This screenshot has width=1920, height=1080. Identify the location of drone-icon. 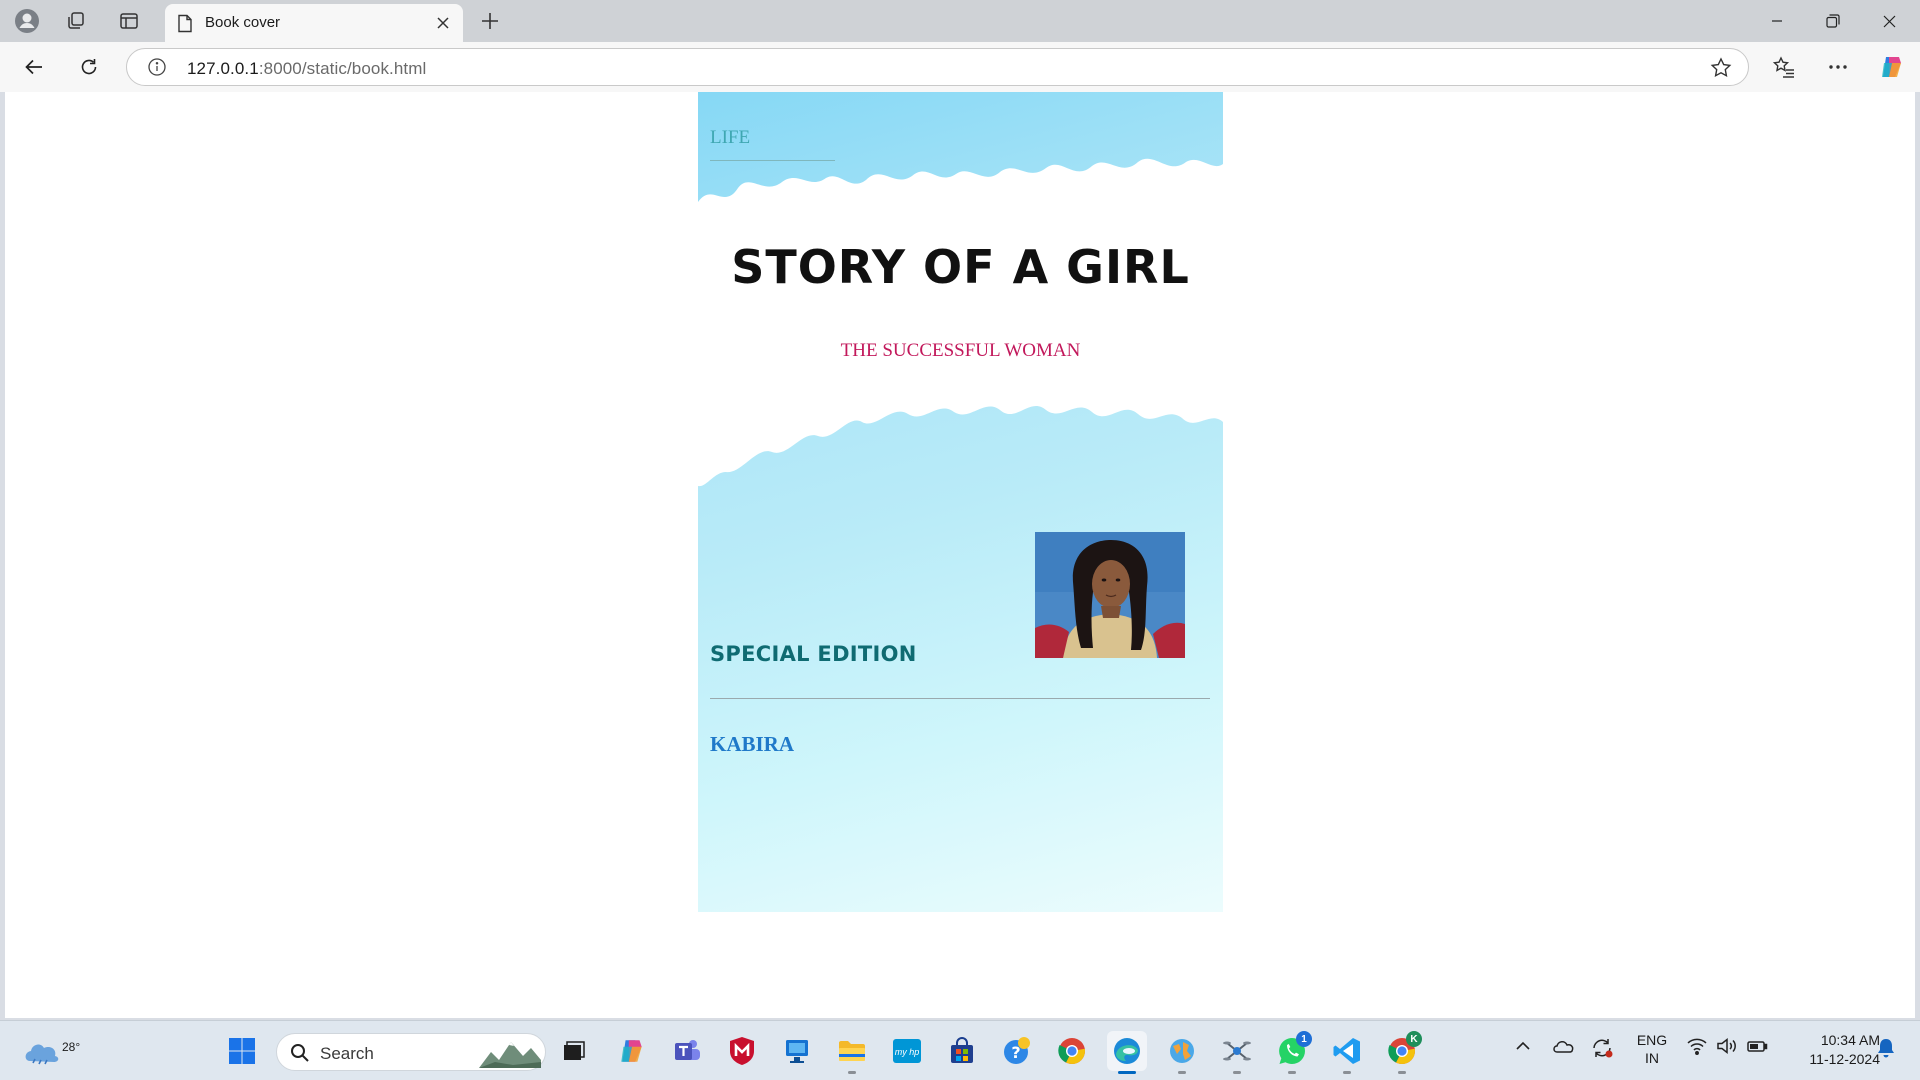
(1237, 1051).